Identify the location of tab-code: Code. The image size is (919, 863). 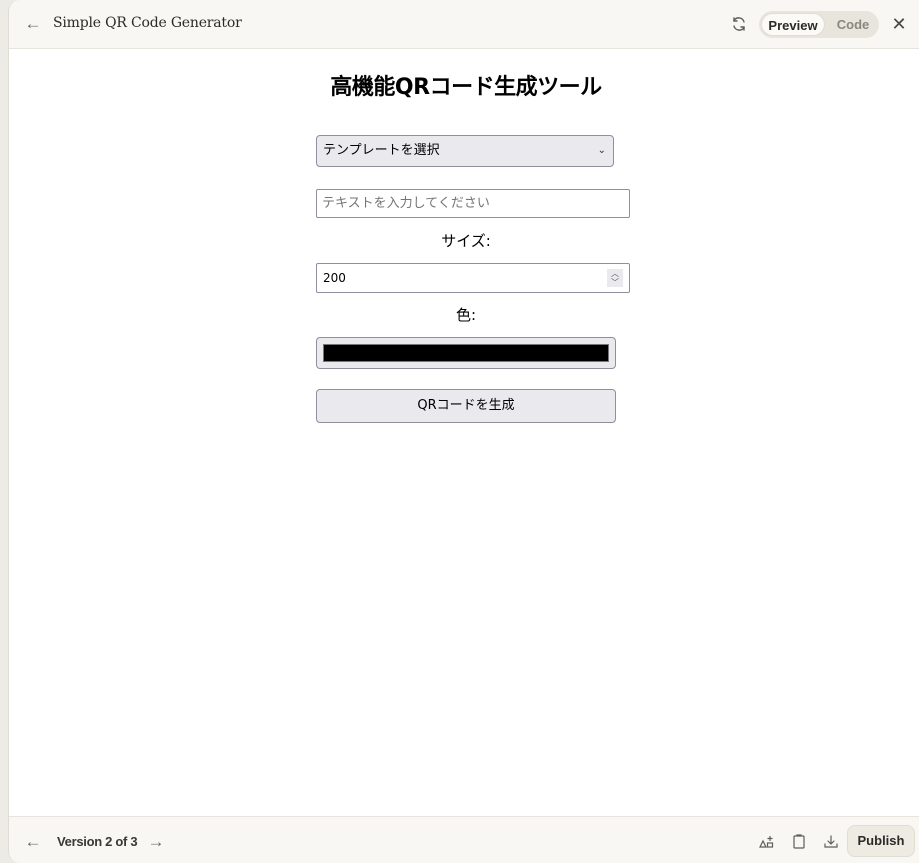
(853, 24).